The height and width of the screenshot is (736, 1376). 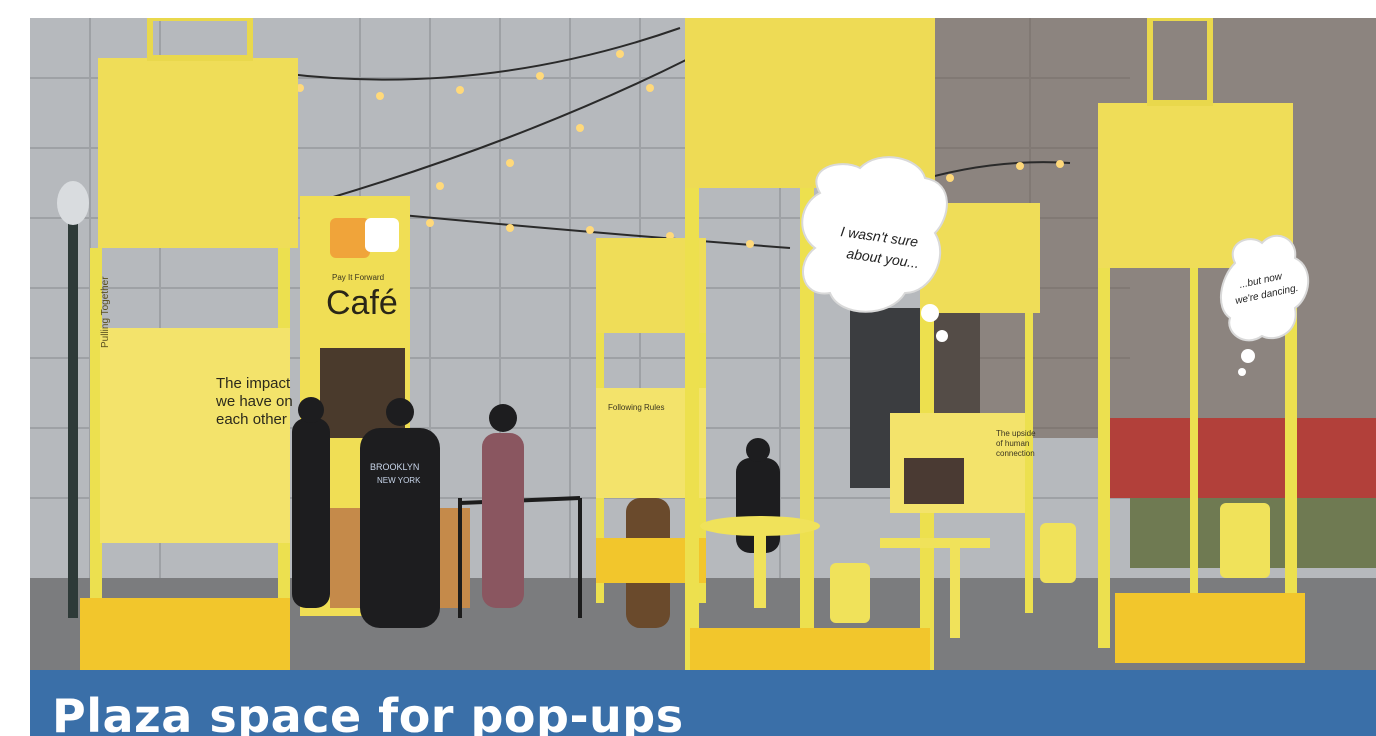 What do you see at coordinates (350, 238) in the screenshot?
I see `coffee-cup-icon` at bounding box center [350, 238].